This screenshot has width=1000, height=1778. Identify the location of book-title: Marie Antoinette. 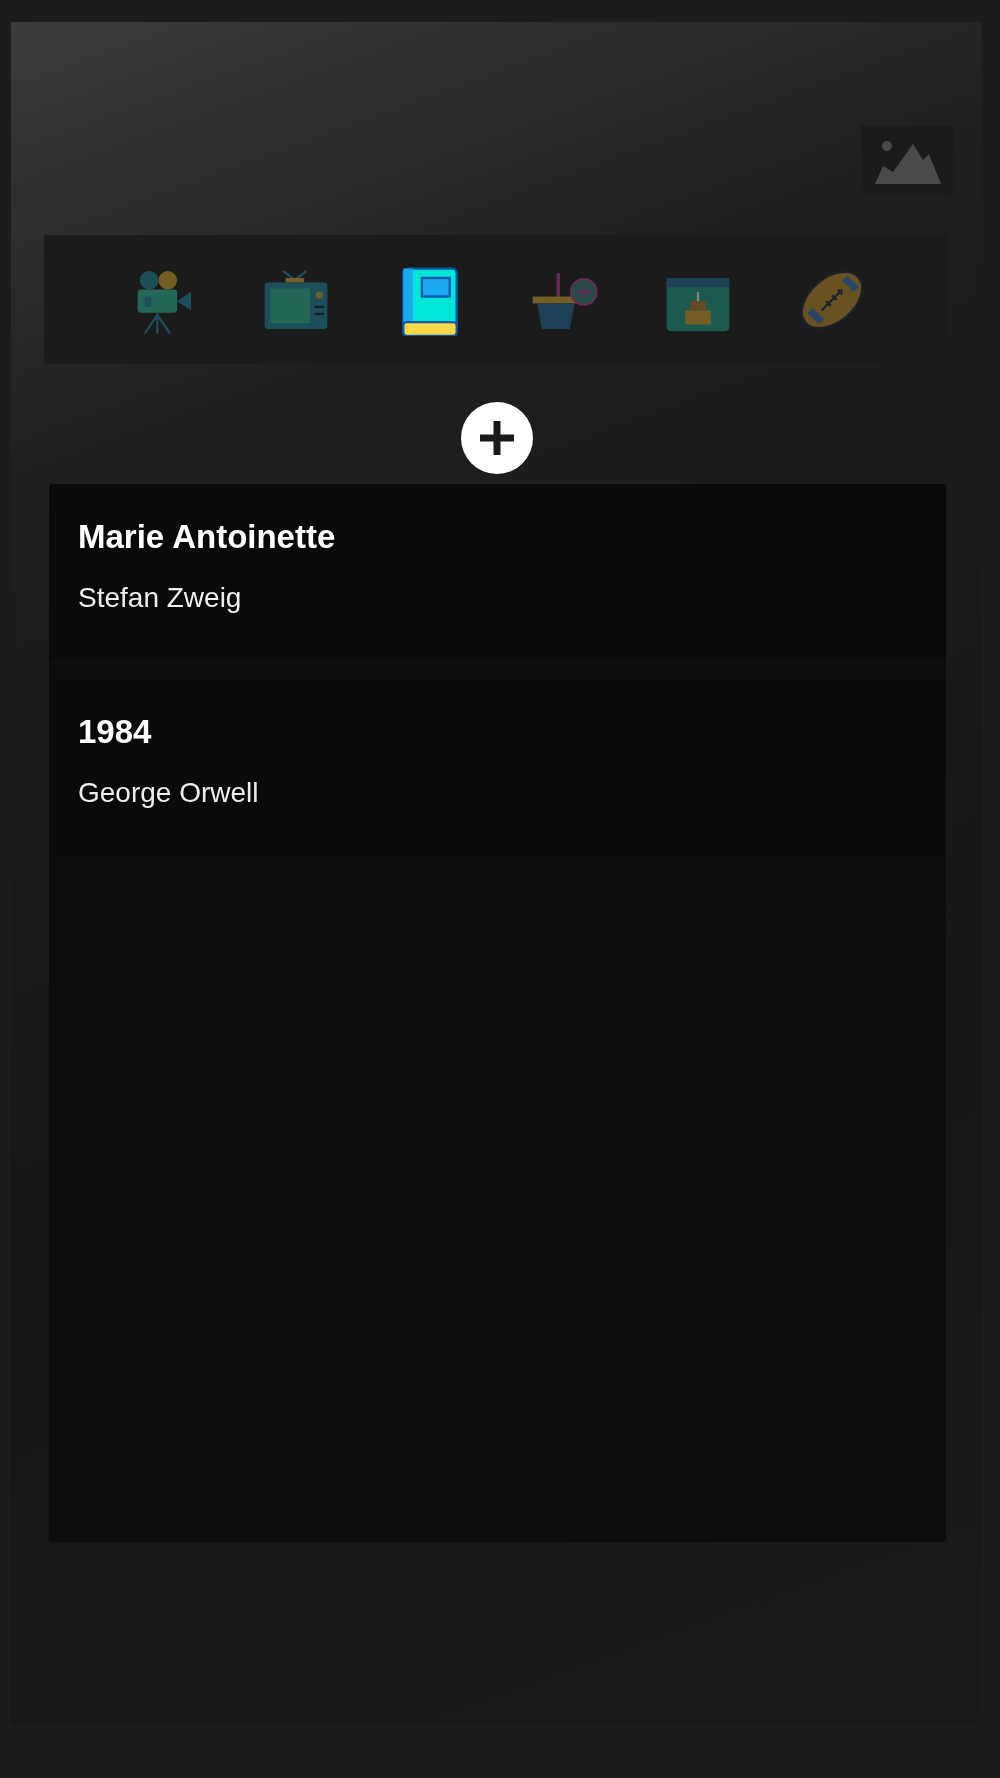
(207, 537).